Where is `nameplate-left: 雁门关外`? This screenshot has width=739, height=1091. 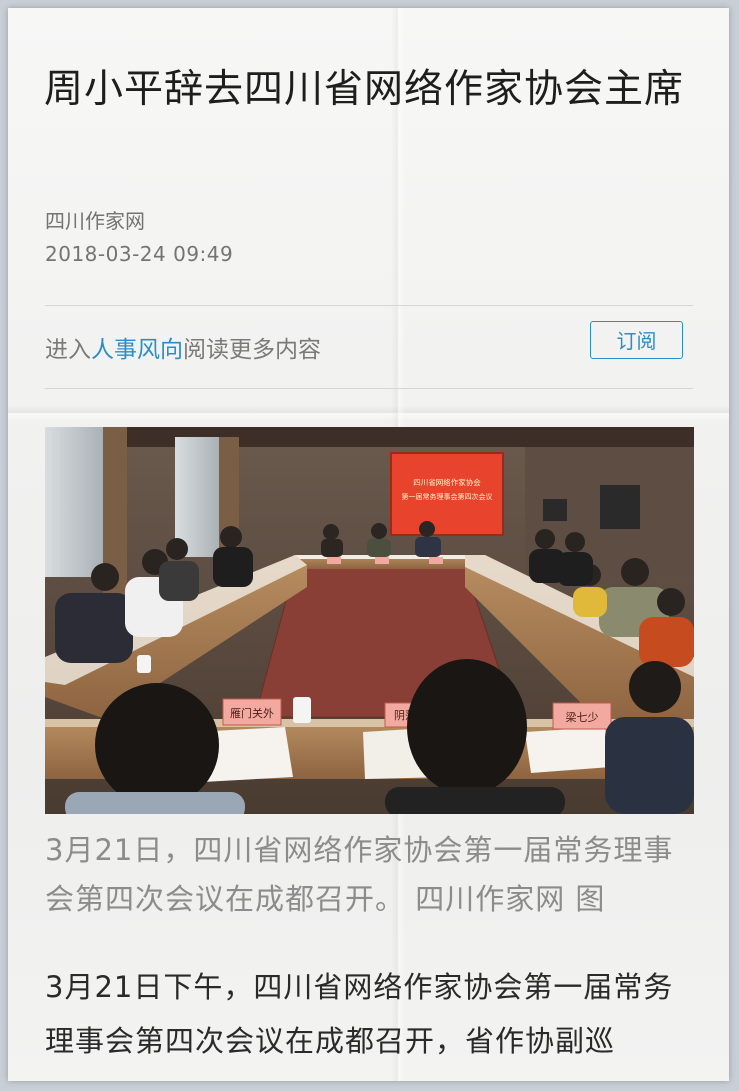
nameplate-left: 雁门关外 is located at coordinates (252, 713).